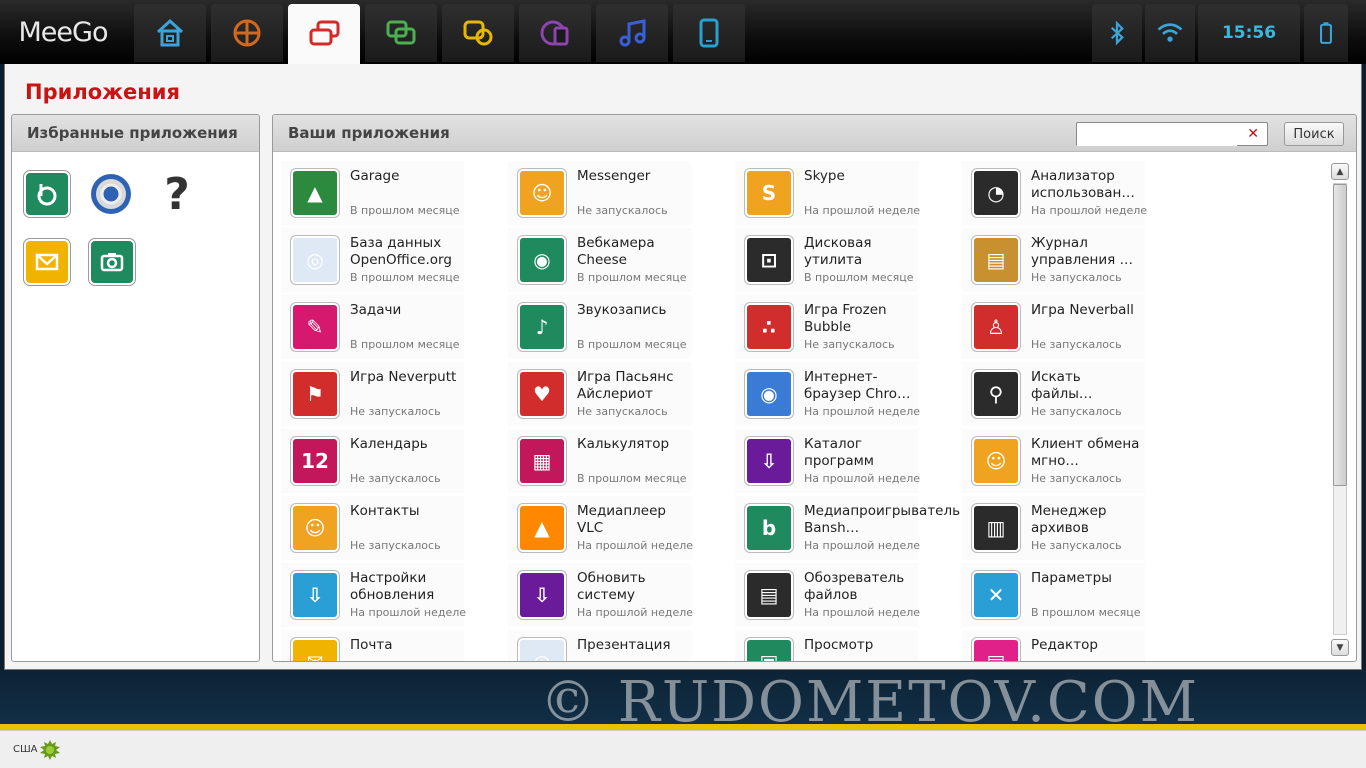 The height and width of the screenshot is (768, 1366). What do you see at coordinates (599, 193) in the screenshot?
I see `app-tile: ☺ Messenger Не запускалось` at bounding box center [599, 193].